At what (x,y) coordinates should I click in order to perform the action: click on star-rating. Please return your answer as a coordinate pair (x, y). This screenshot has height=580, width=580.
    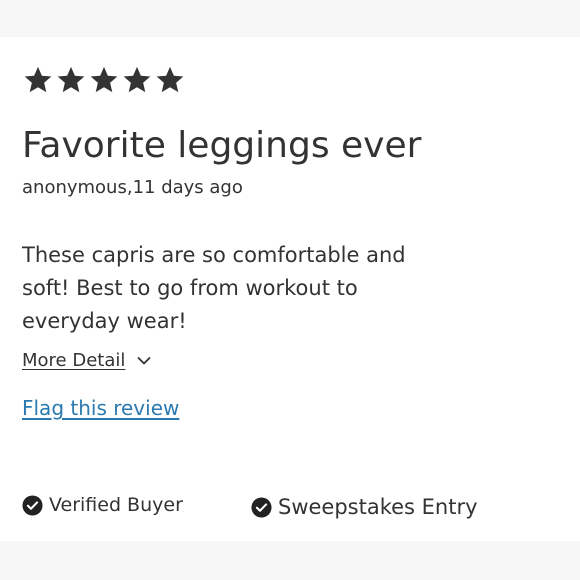
    Looking at the image, I should click on (104, 80).